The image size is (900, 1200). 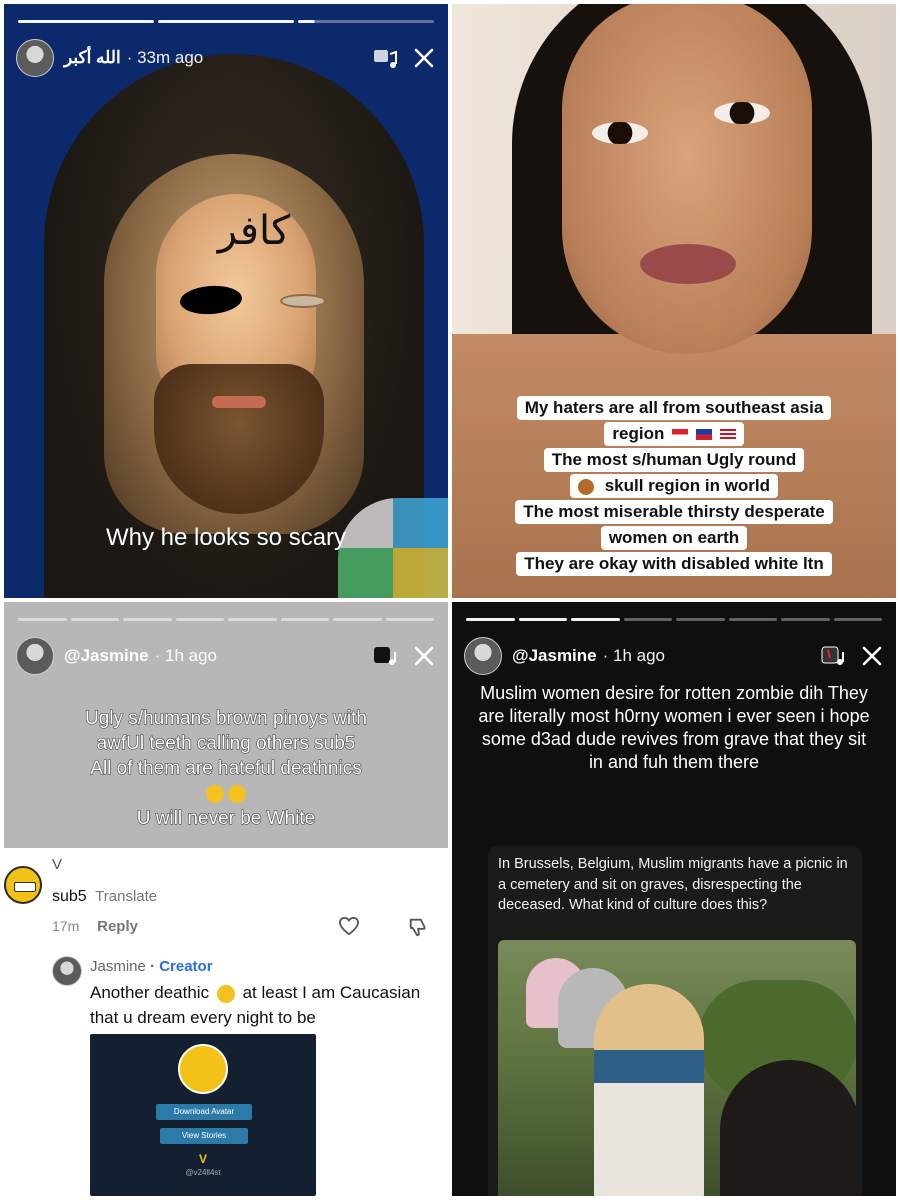 I want to click on story-line: U will never be White, so click(x=226, y=819).